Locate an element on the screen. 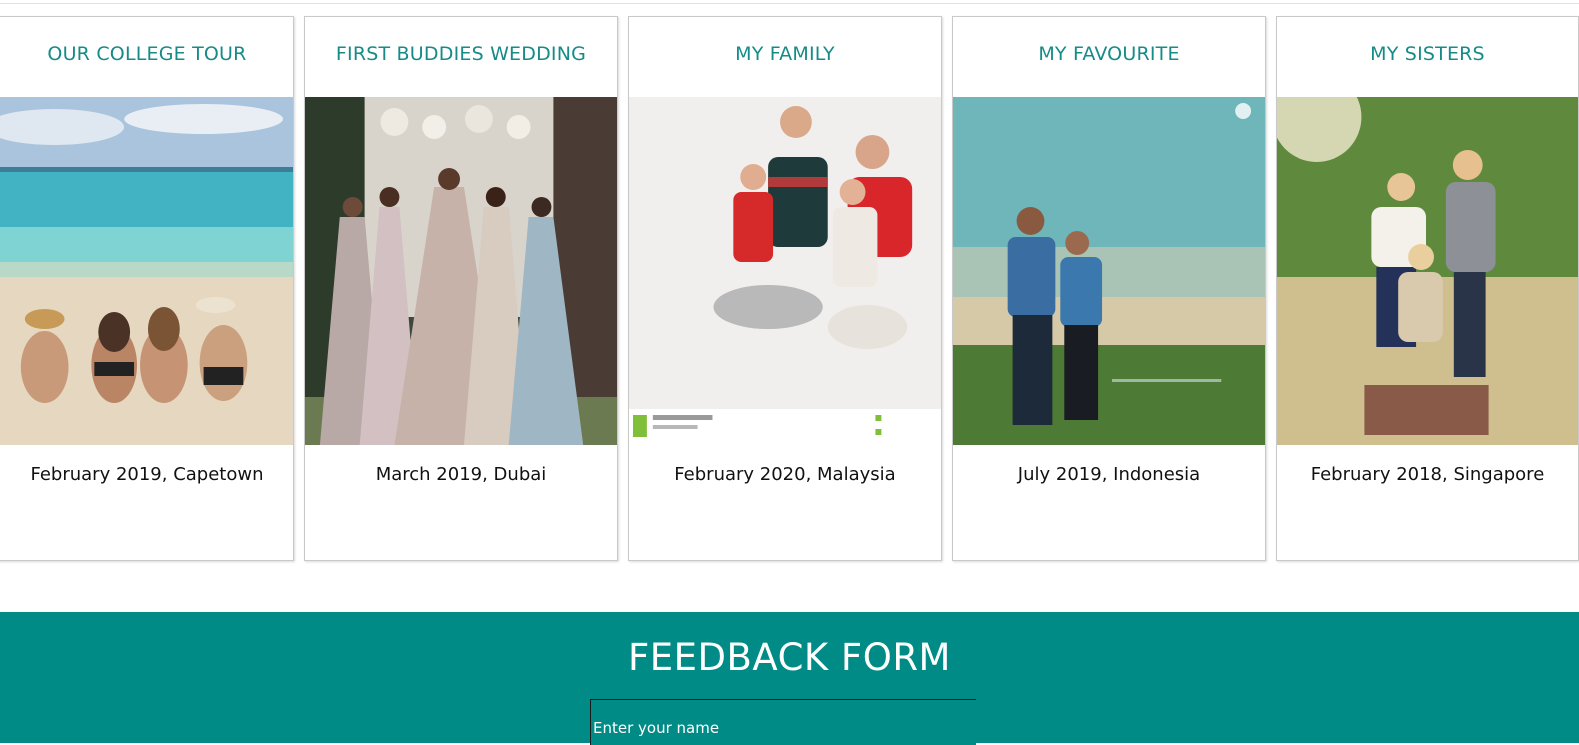 The height and width of the screenshot is (745, 1579). gallery-card-favourite: MY FAVOURITE July 2019, Indonesia is located at coordinates (1109, 288).